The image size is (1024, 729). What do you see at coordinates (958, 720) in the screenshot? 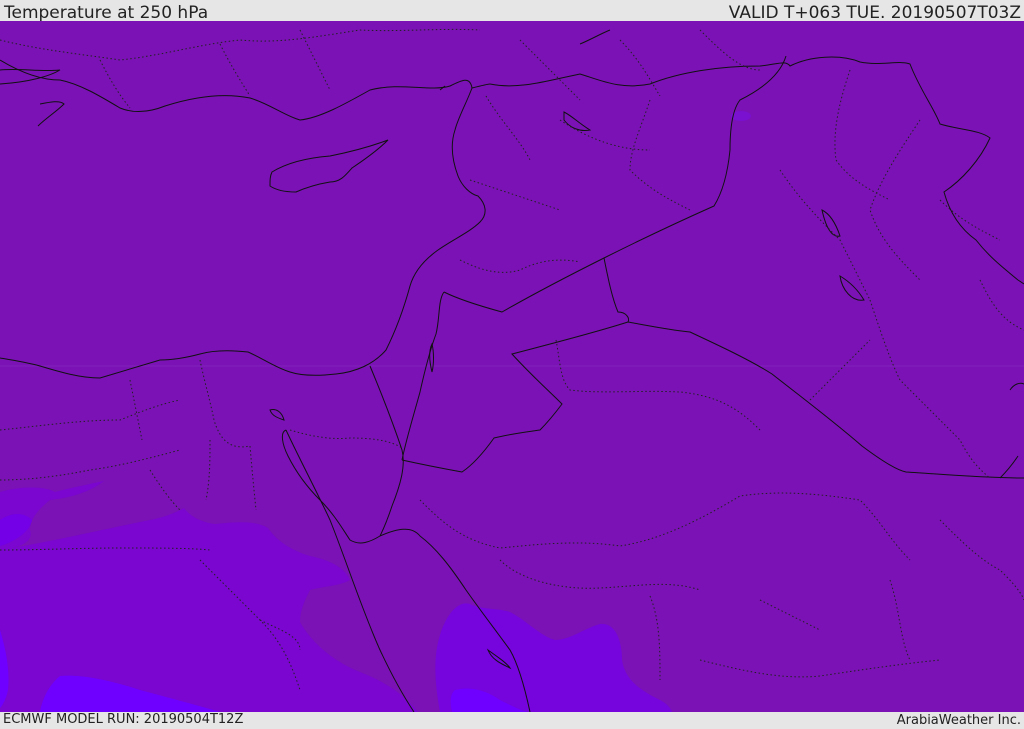
I see `brand-label: ArabiaWeather Inc.` at bounding box center [958, 720].